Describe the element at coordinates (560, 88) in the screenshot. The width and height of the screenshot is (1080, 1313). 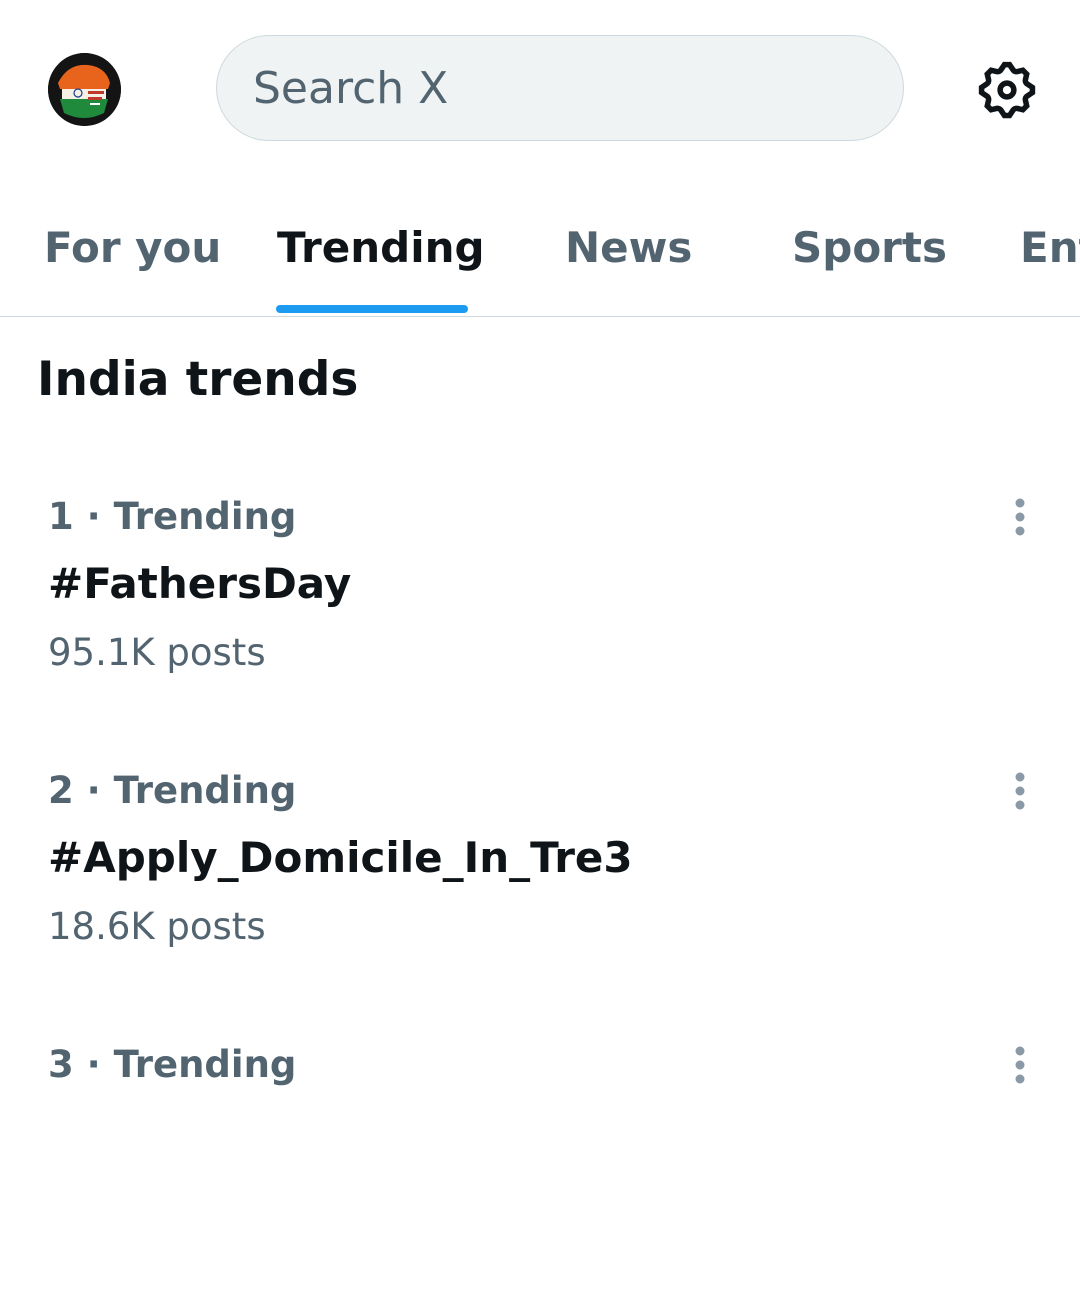
I see `search-input: Search X` at that location.